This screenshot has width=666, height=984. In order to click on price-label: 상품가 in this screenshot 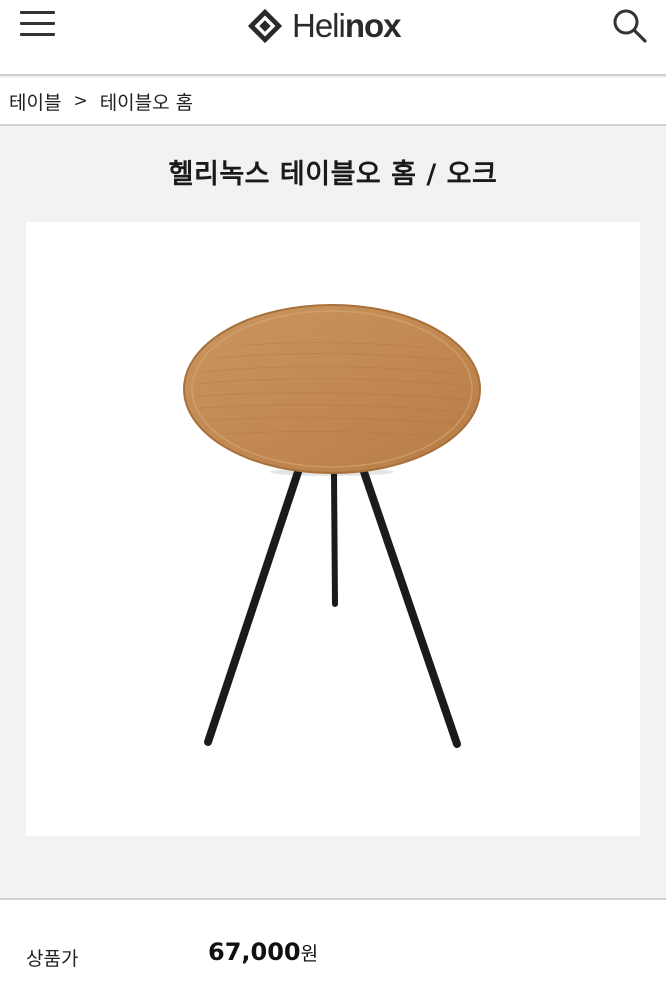, I will do `click(52, 959)`.